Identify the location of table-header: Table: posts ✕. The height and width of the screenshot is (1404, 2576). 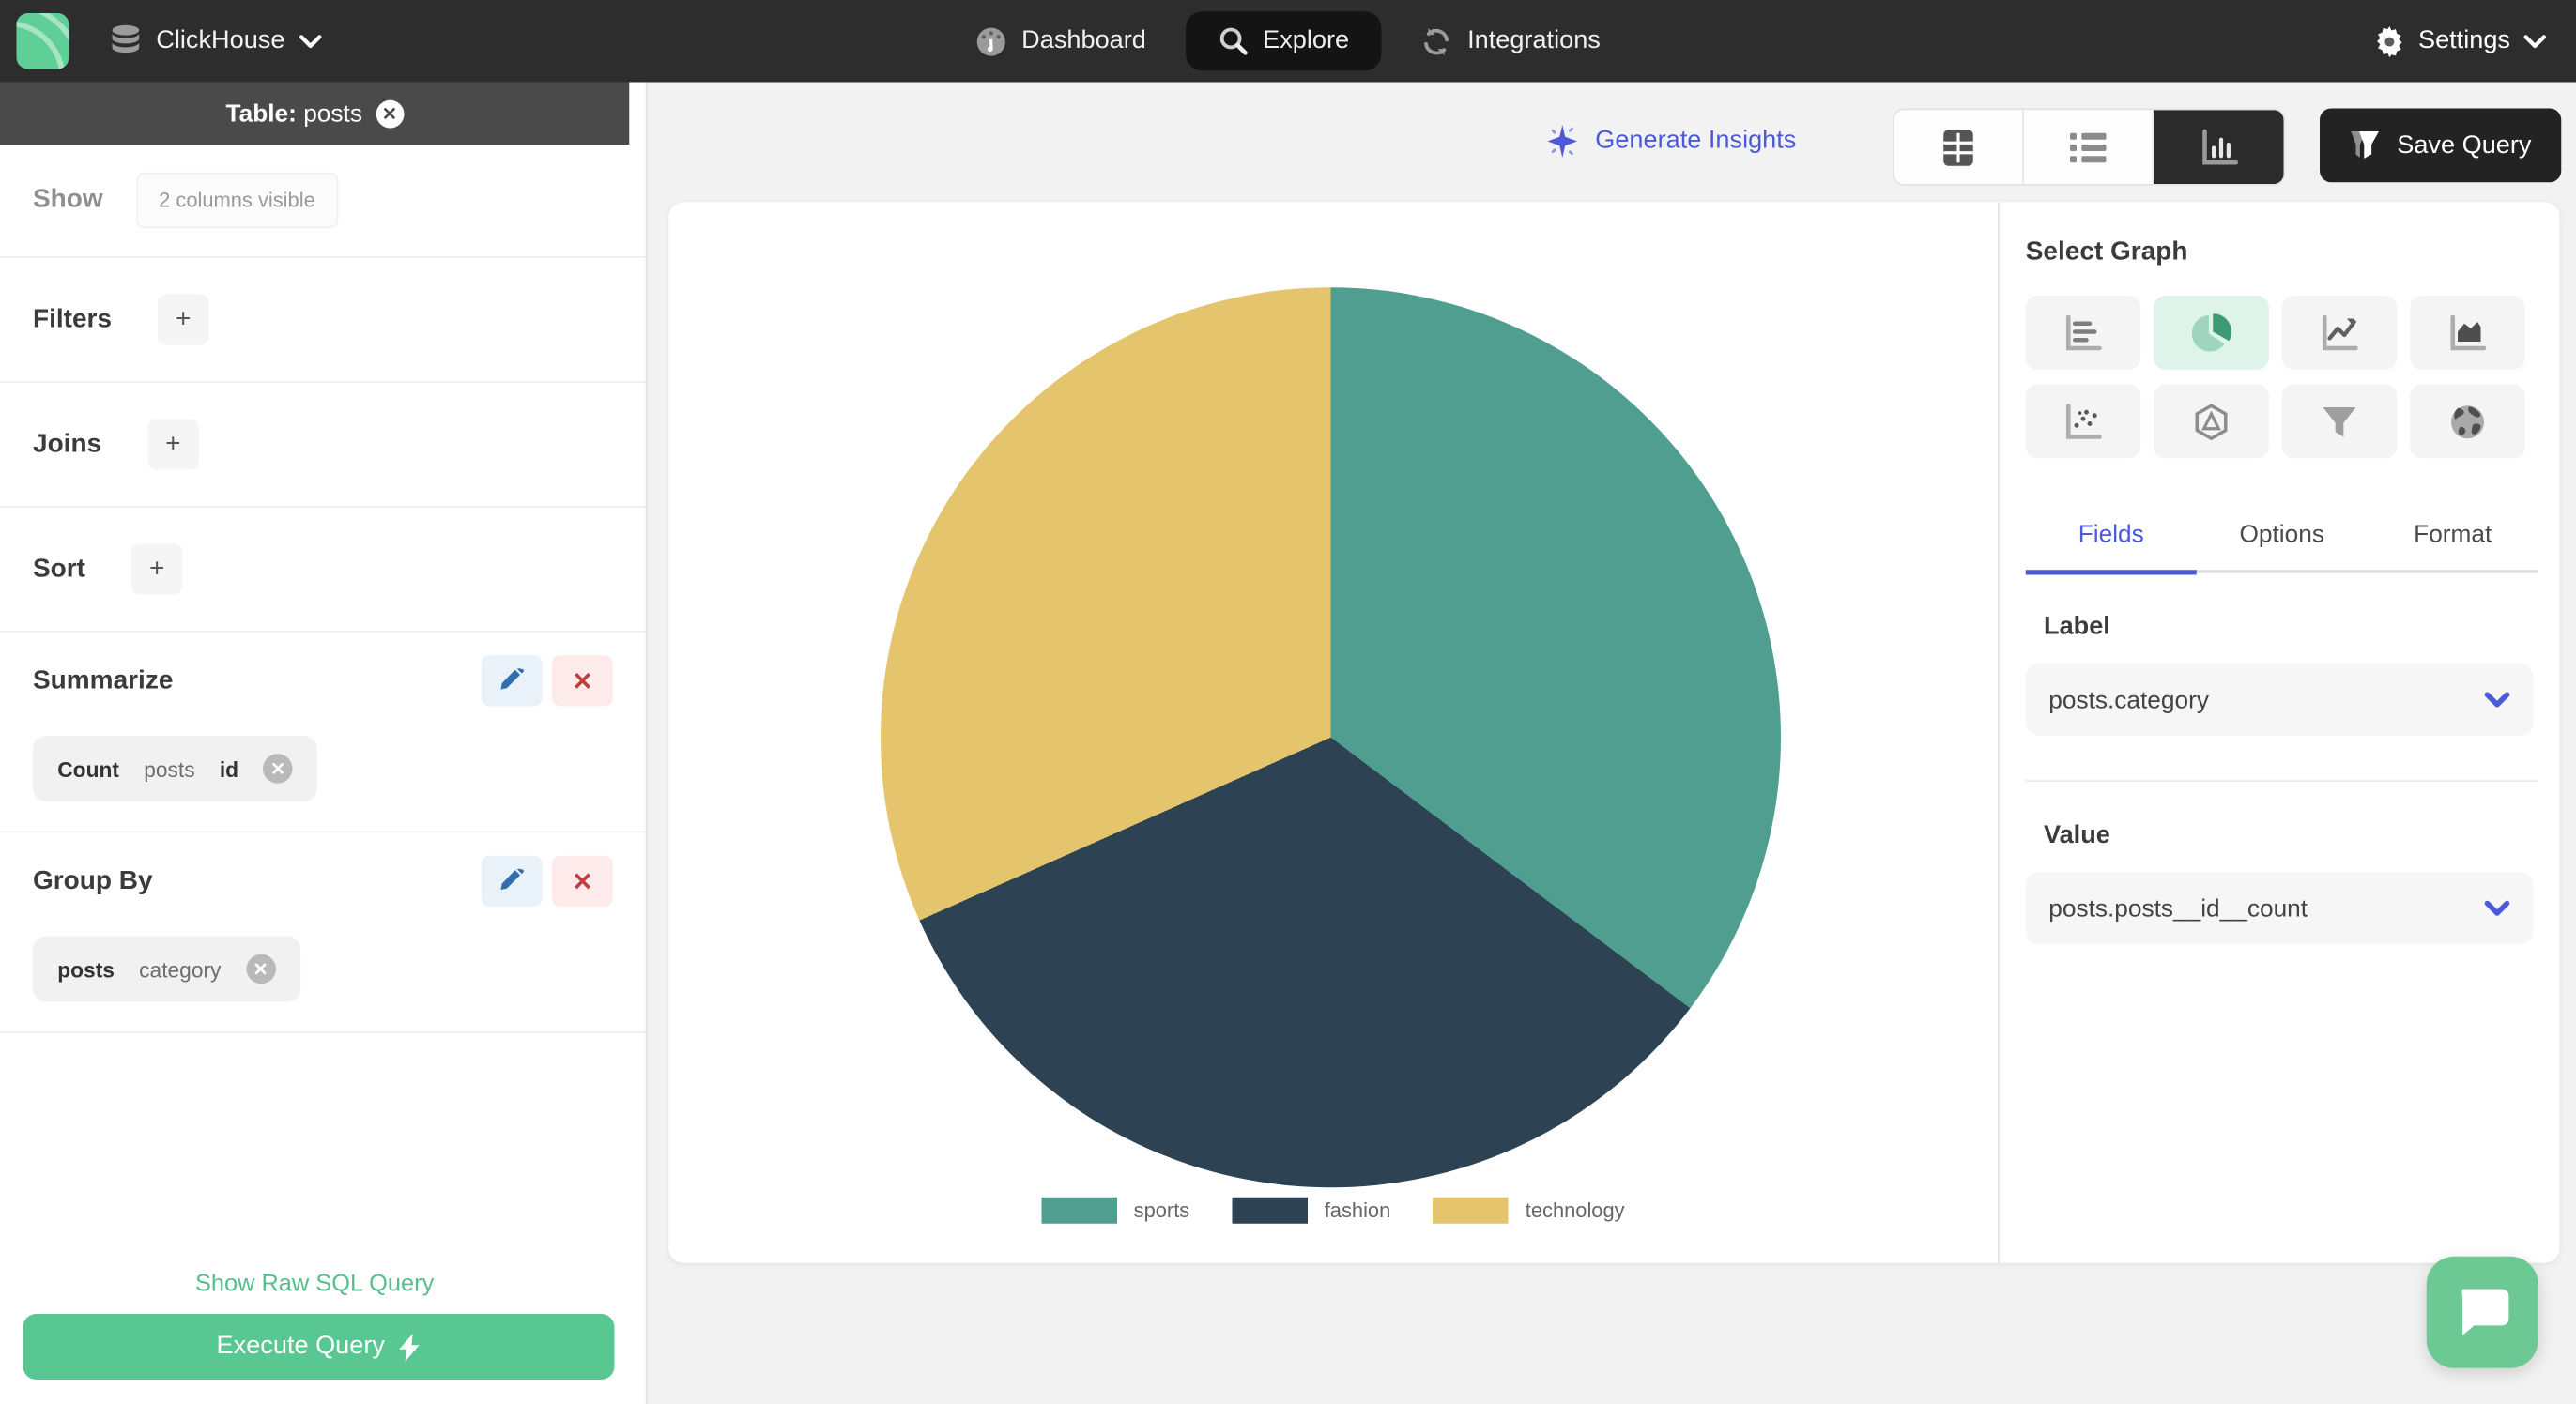
(315, 113).